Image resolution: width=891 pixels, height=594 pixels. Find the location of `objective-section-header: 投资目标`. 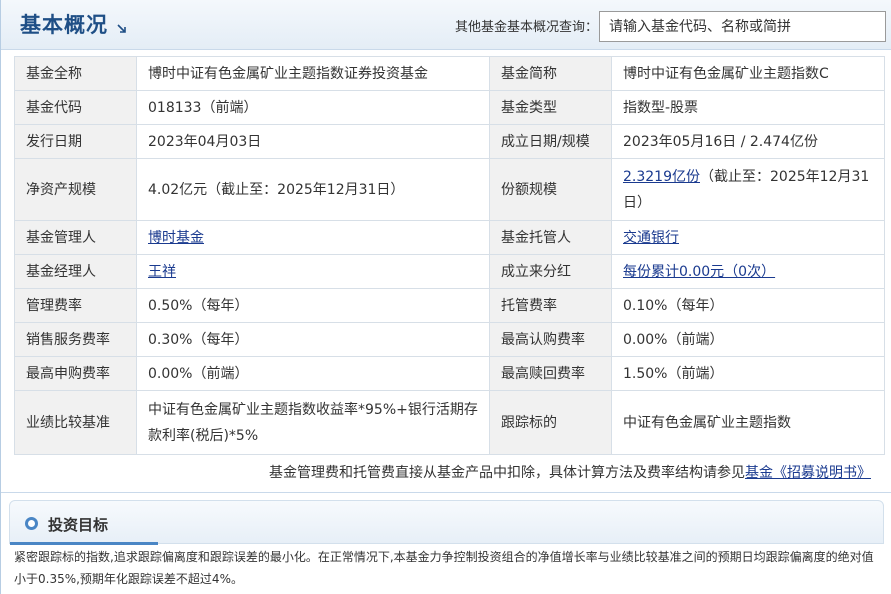

objective-section-header: 投资目标 is located at coordinates (446, 522).